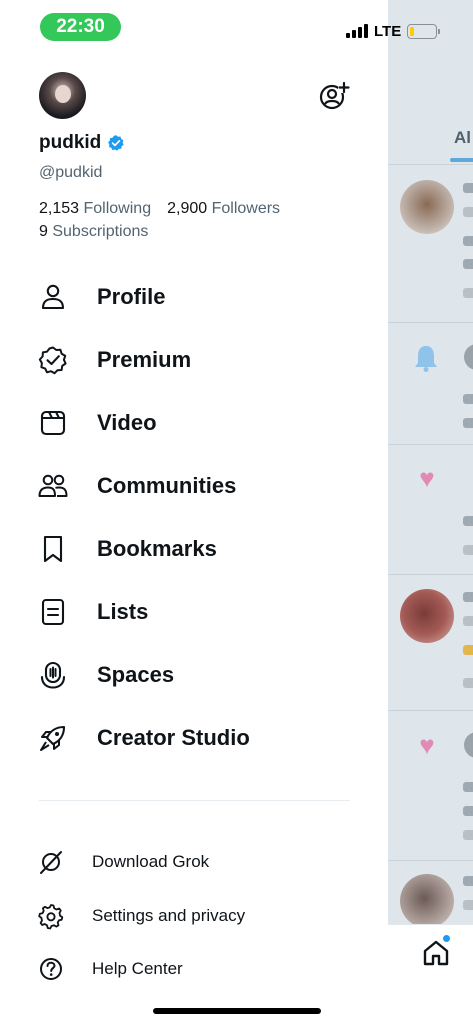 This screenshot has height=1024, width=473. What do you see at coordinates (51, 917) in the screenshot?
I see `gear-icon` at bounding box center [51, 917].